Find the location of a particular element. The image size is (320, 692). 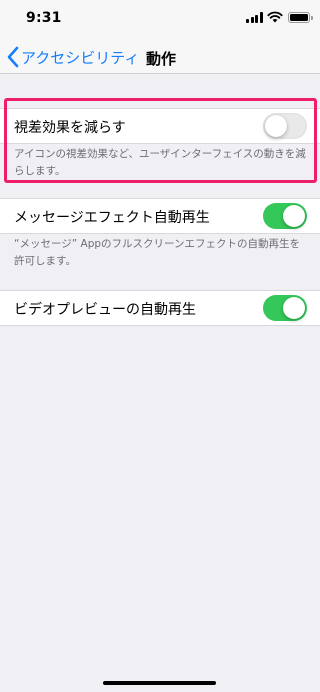

navigation-bar: アクセシビリティ 動作 is located at coordinates (160, 57).